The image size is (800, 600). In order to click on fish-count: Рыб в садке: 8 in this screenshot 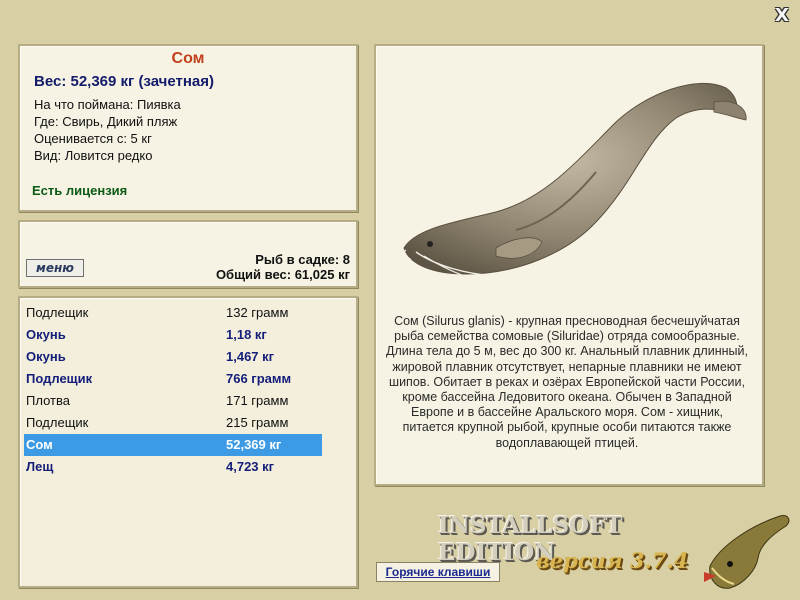, I will do `click(302, 259)`.